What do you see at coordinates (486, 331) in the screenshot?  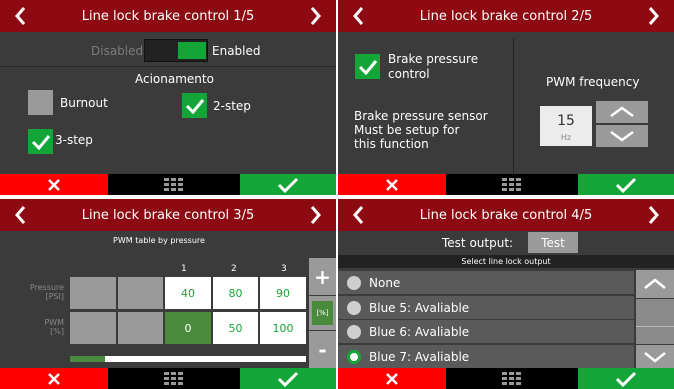 I see `output-option: Blue 6: Avaliable` at bounding box center [486, 331].